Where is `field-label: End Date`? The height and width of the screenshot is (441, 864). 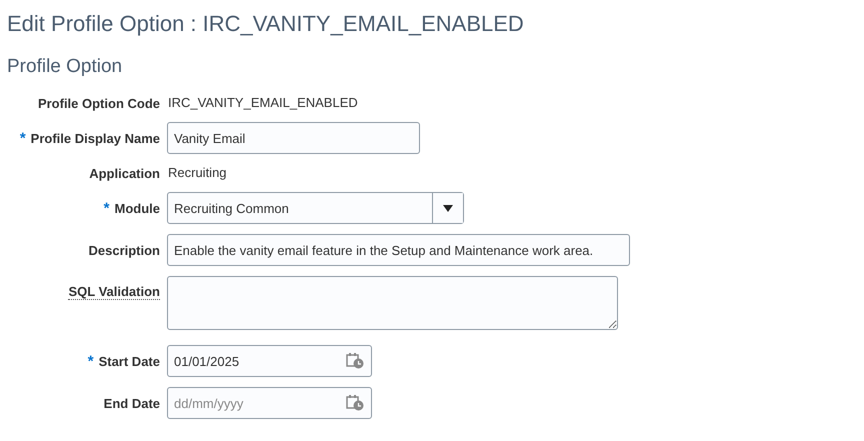
field-label: End Date is located at coordinates (132, 403).